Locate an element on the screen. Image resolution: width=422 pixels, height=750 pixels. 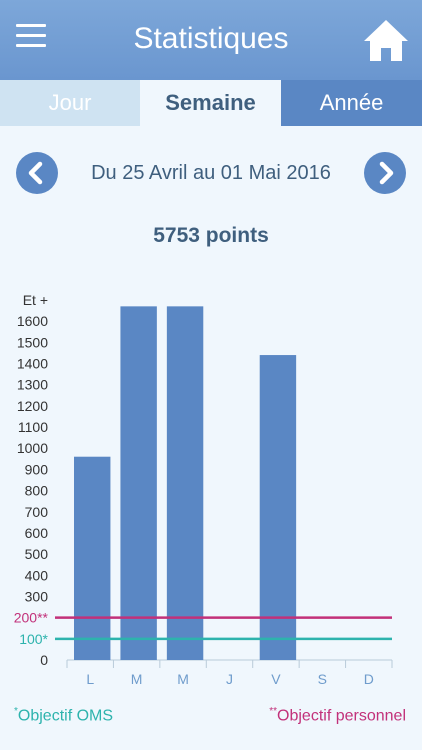
x-tick-label: V is located at coordinates (276, 679).